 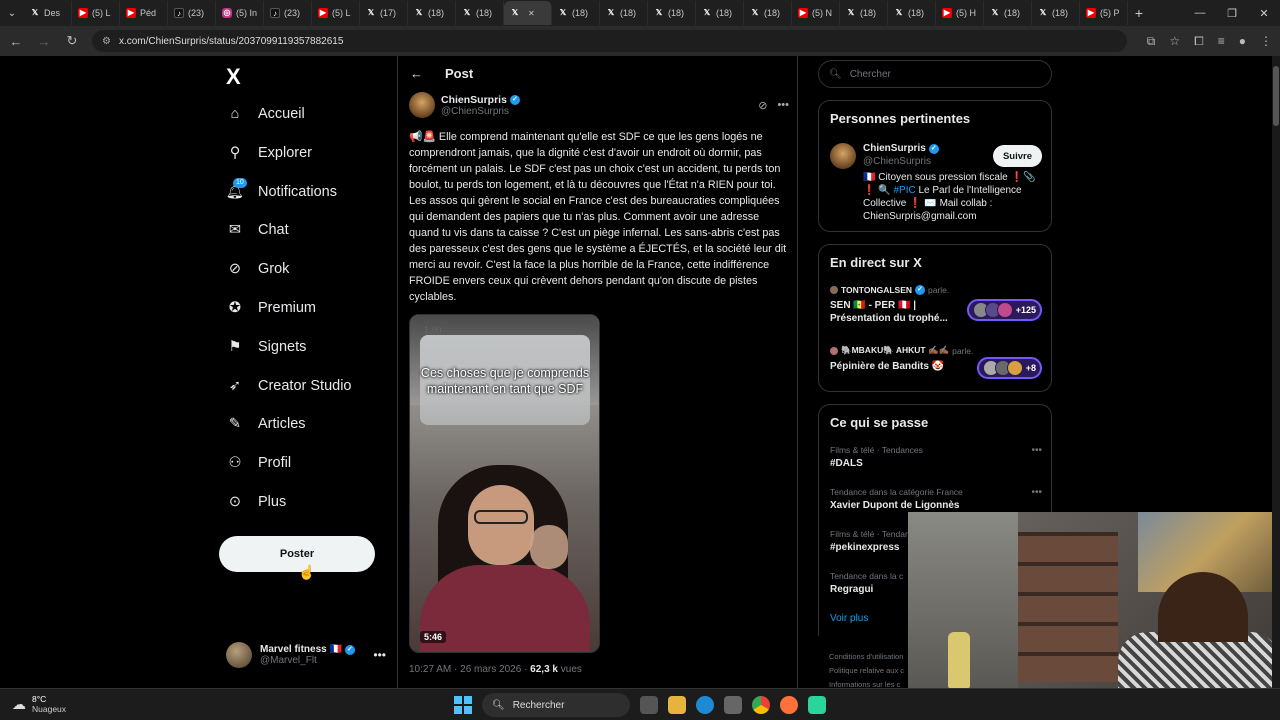 I want to click on file-explorer-icon, so click(x=677, y=705).